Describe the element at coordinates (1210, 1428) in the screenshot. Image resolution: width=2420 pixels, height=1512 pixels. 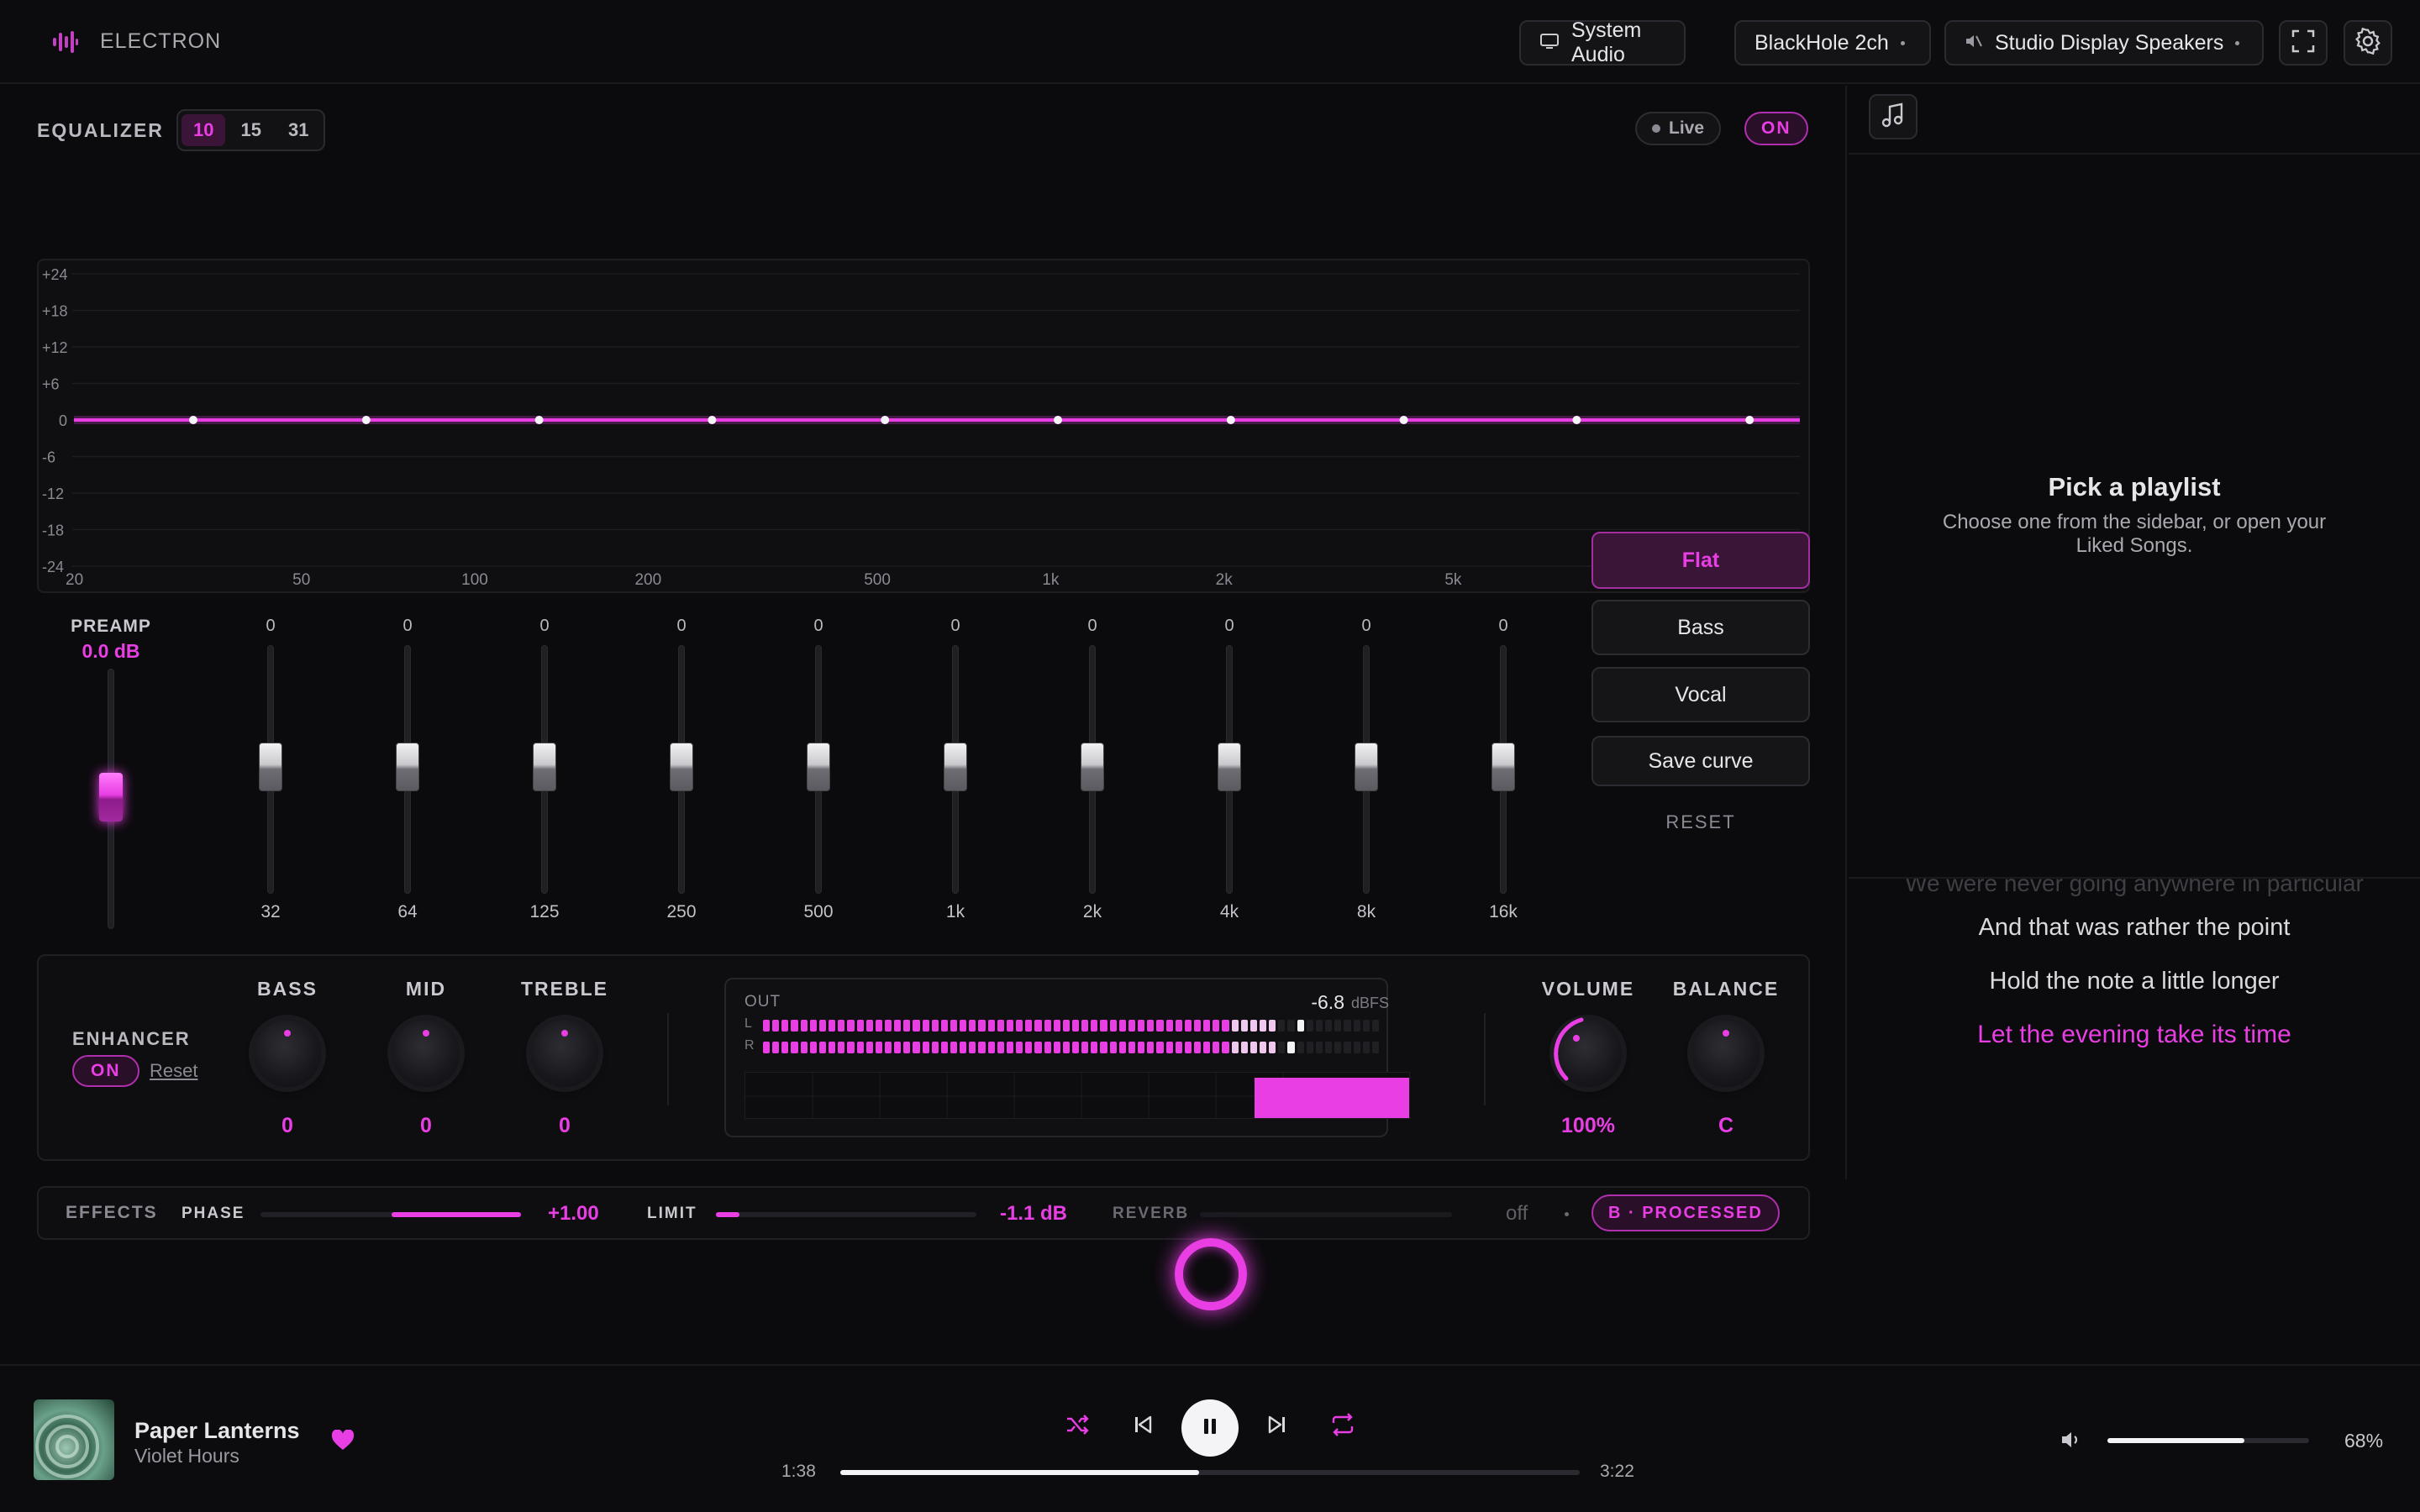
I see `play-pause-button` at that location.